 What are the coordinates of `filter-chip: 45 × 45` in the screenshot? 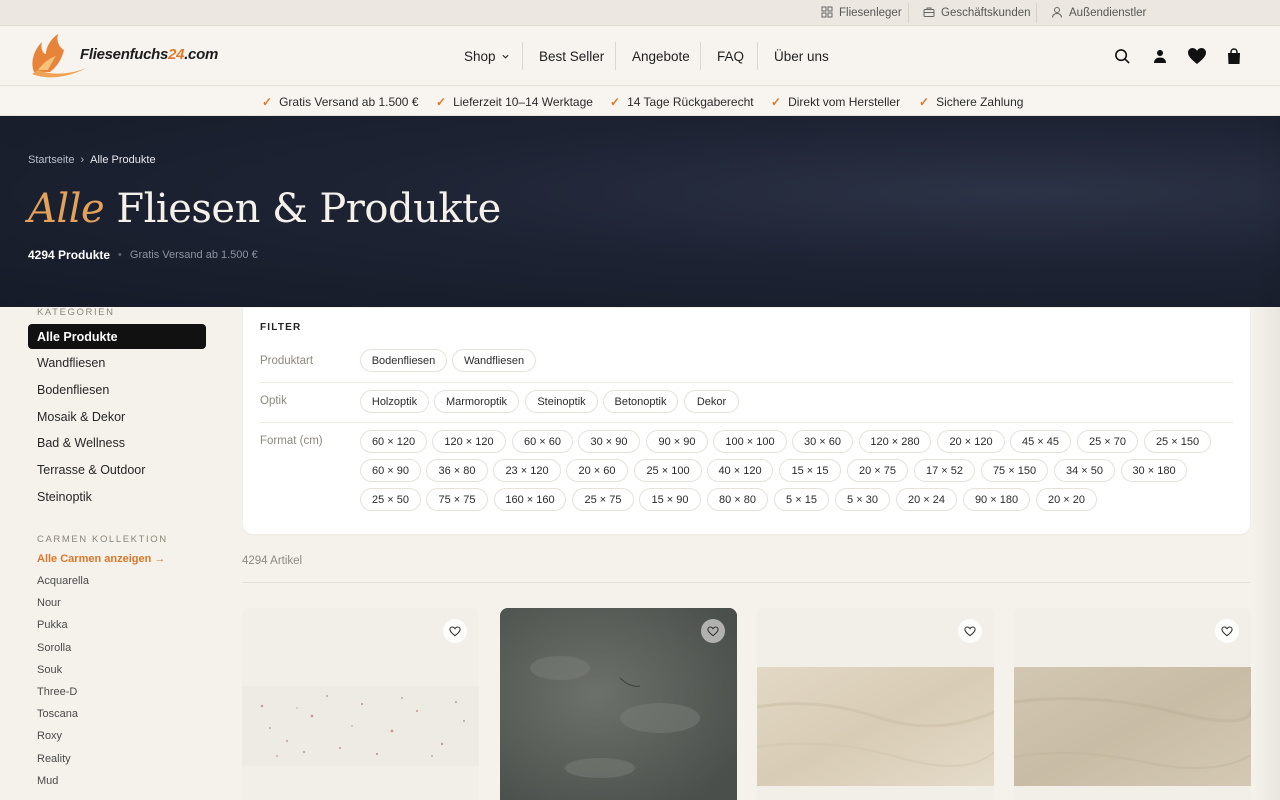 It's located at (1040, 441).